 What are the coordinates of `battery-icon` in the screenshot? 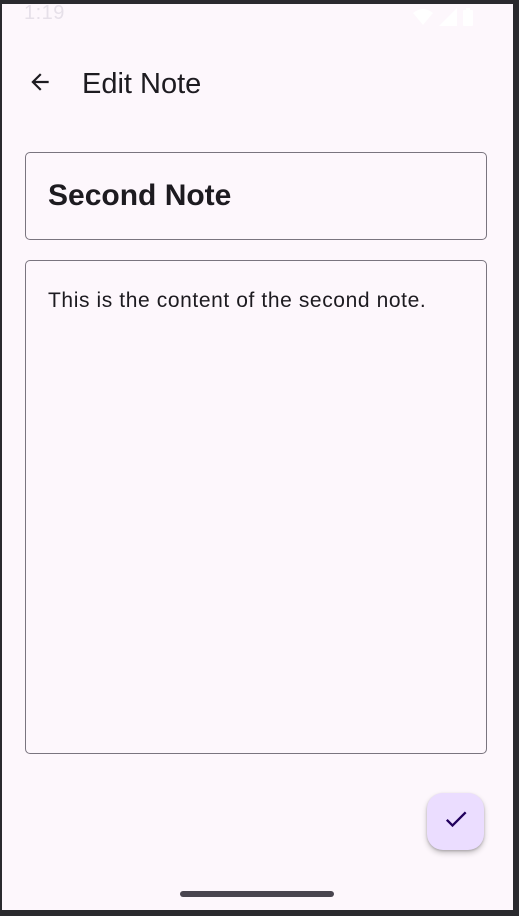 It's located at (468, 19).